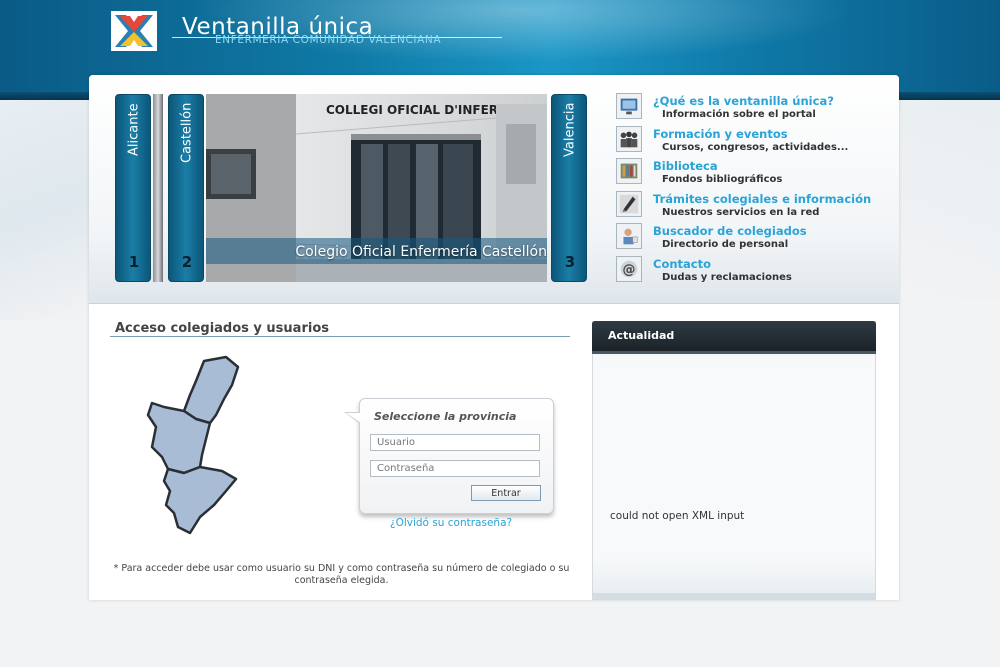 The width and height of the screenshot is (1000, 667). I want to click on login-heading: Acceso colegiados y usuarios, so click(222, 328).